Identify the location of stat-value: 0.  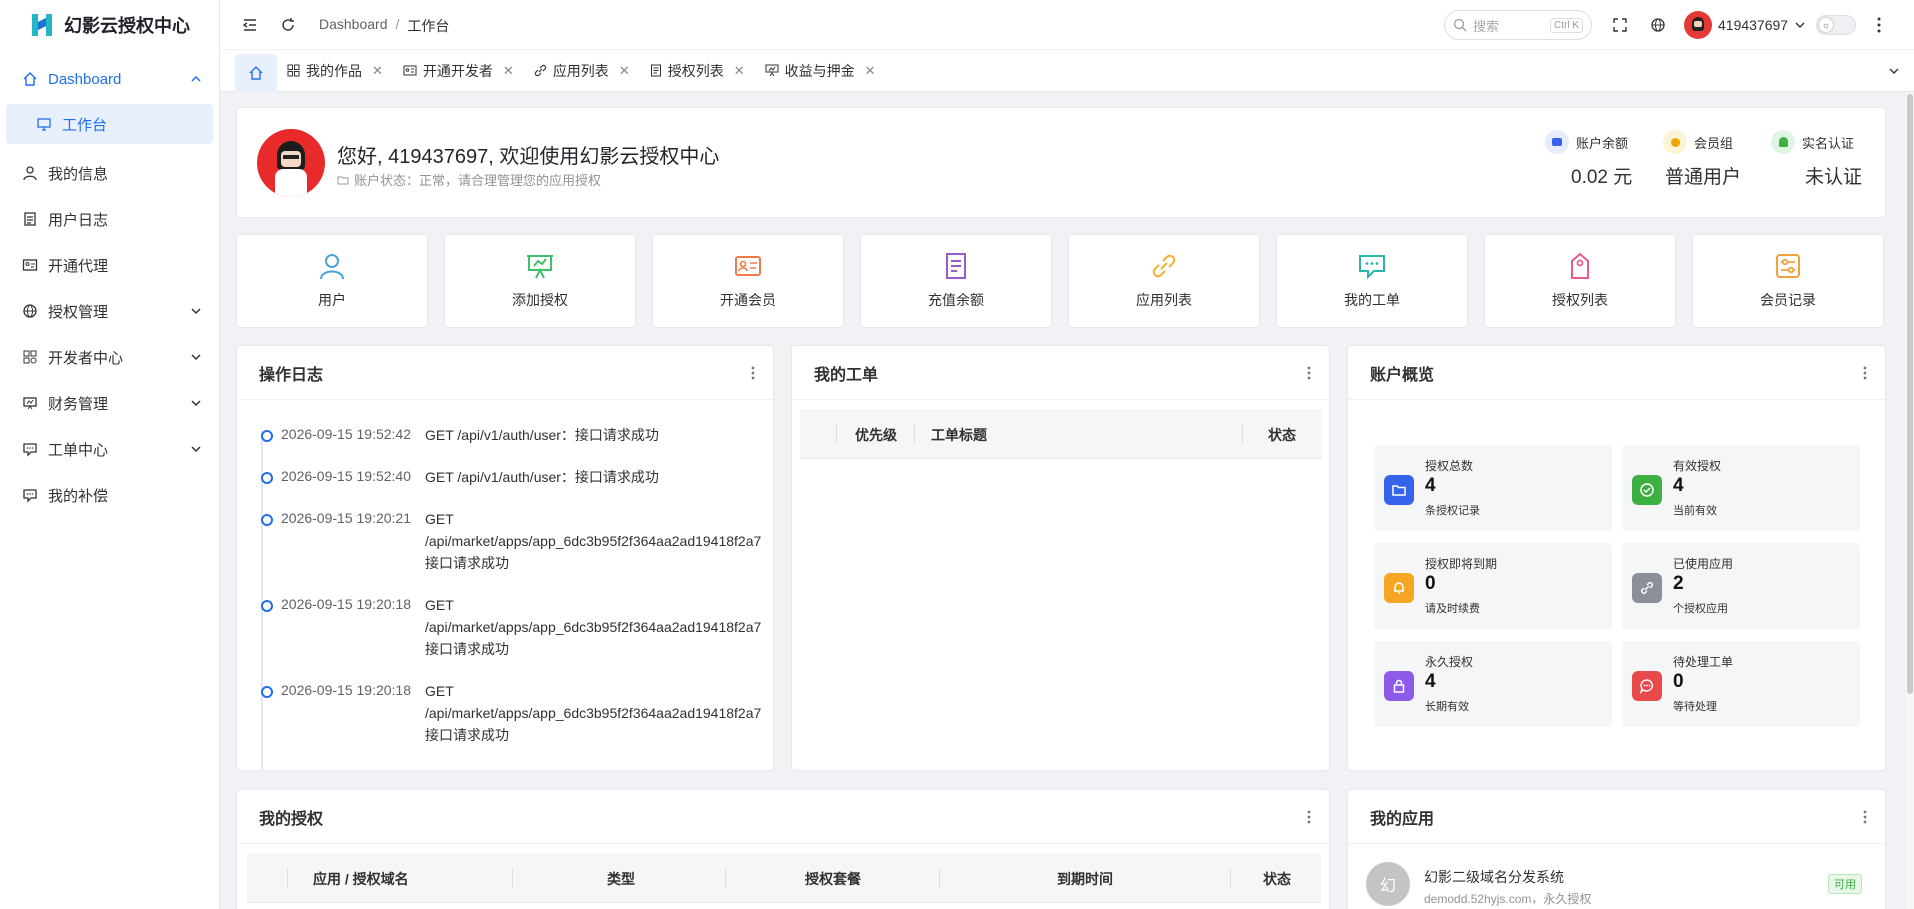
(1678, 681).